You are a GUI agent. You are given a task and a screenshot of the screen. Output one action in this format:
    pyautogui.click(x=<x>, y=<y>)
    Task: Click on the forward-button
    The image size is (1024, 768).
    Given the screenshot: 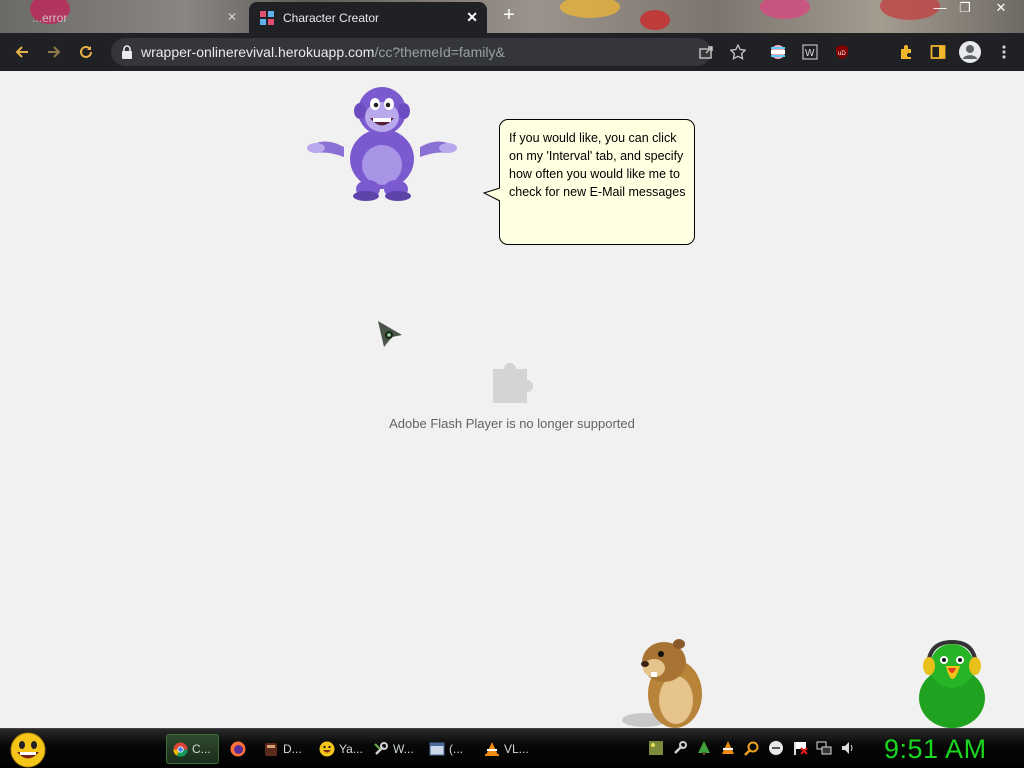 What is the action you would take?
    pyautogui.click(x=54, y=52)
    